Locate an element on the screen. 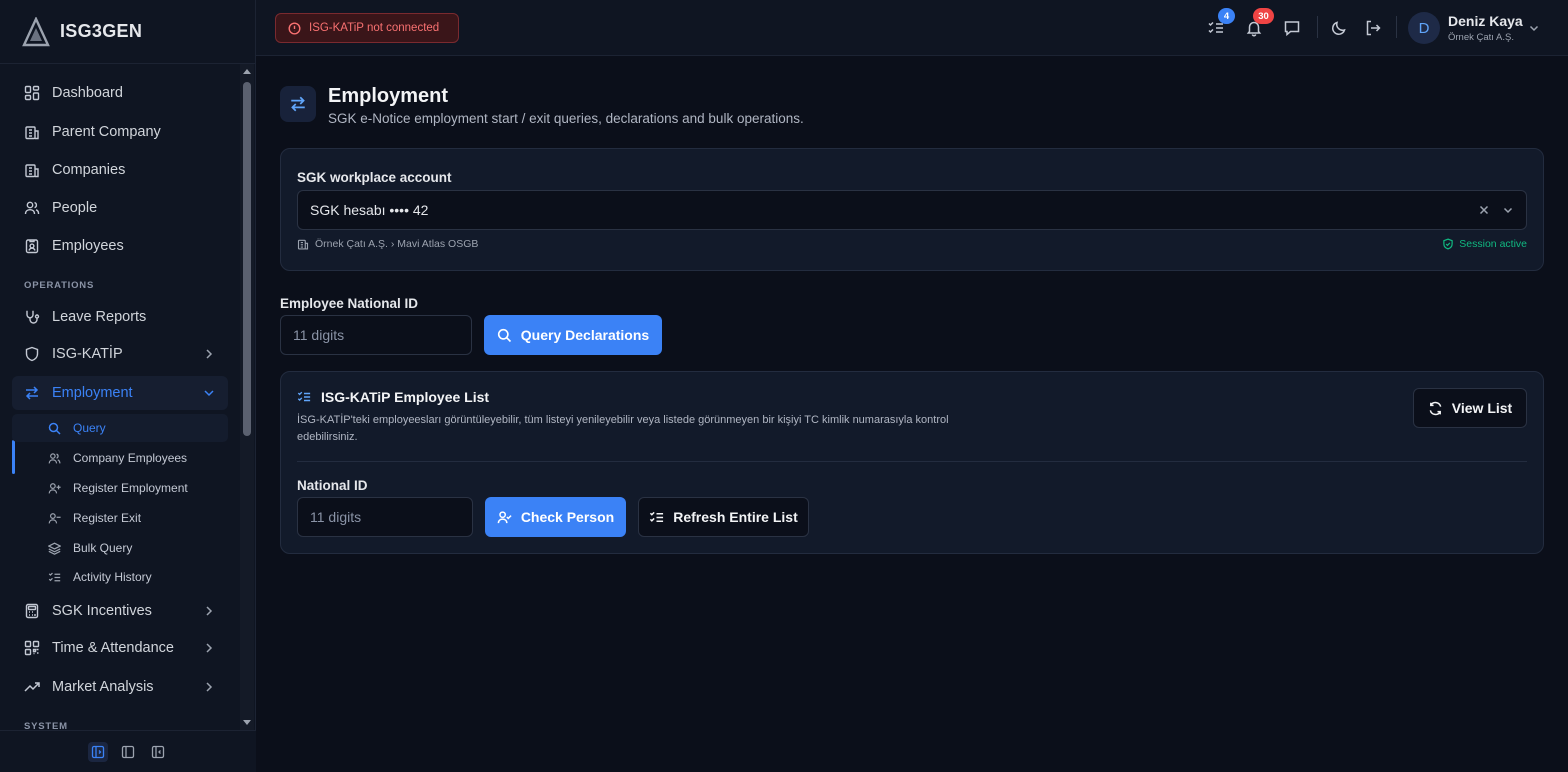 The width and height of the screenshot is (1568, 772). alert-text: ISG-KATiP not connected is located at coordinates (374, 28).